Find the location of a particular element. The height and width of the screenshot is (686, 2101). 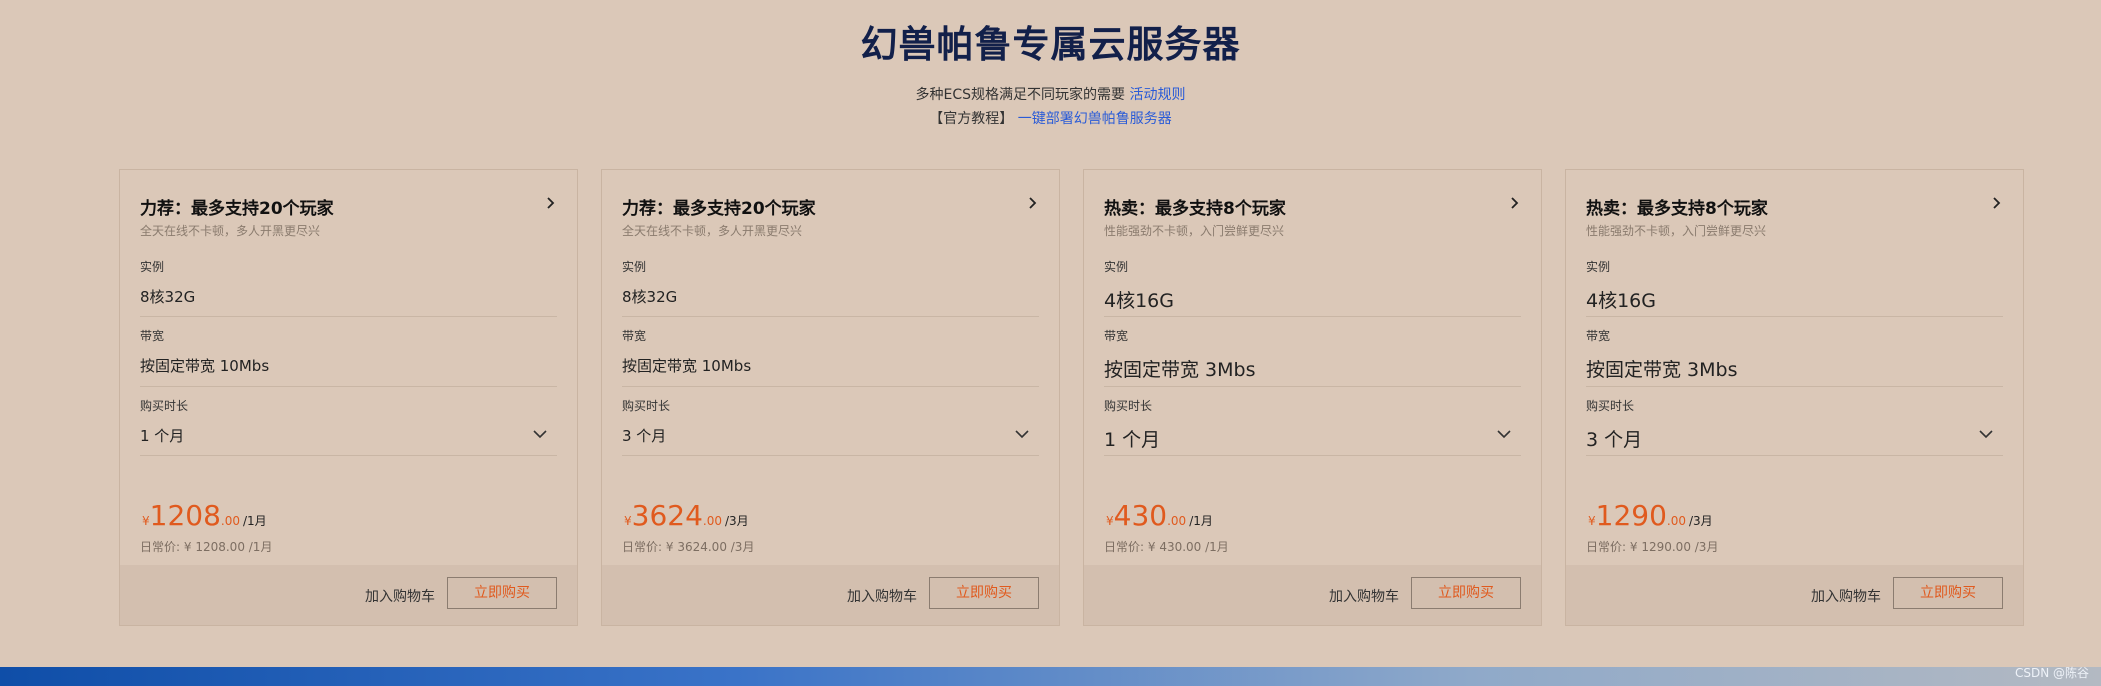

bottom-banner-bar is located at coordinates (1050, 676).